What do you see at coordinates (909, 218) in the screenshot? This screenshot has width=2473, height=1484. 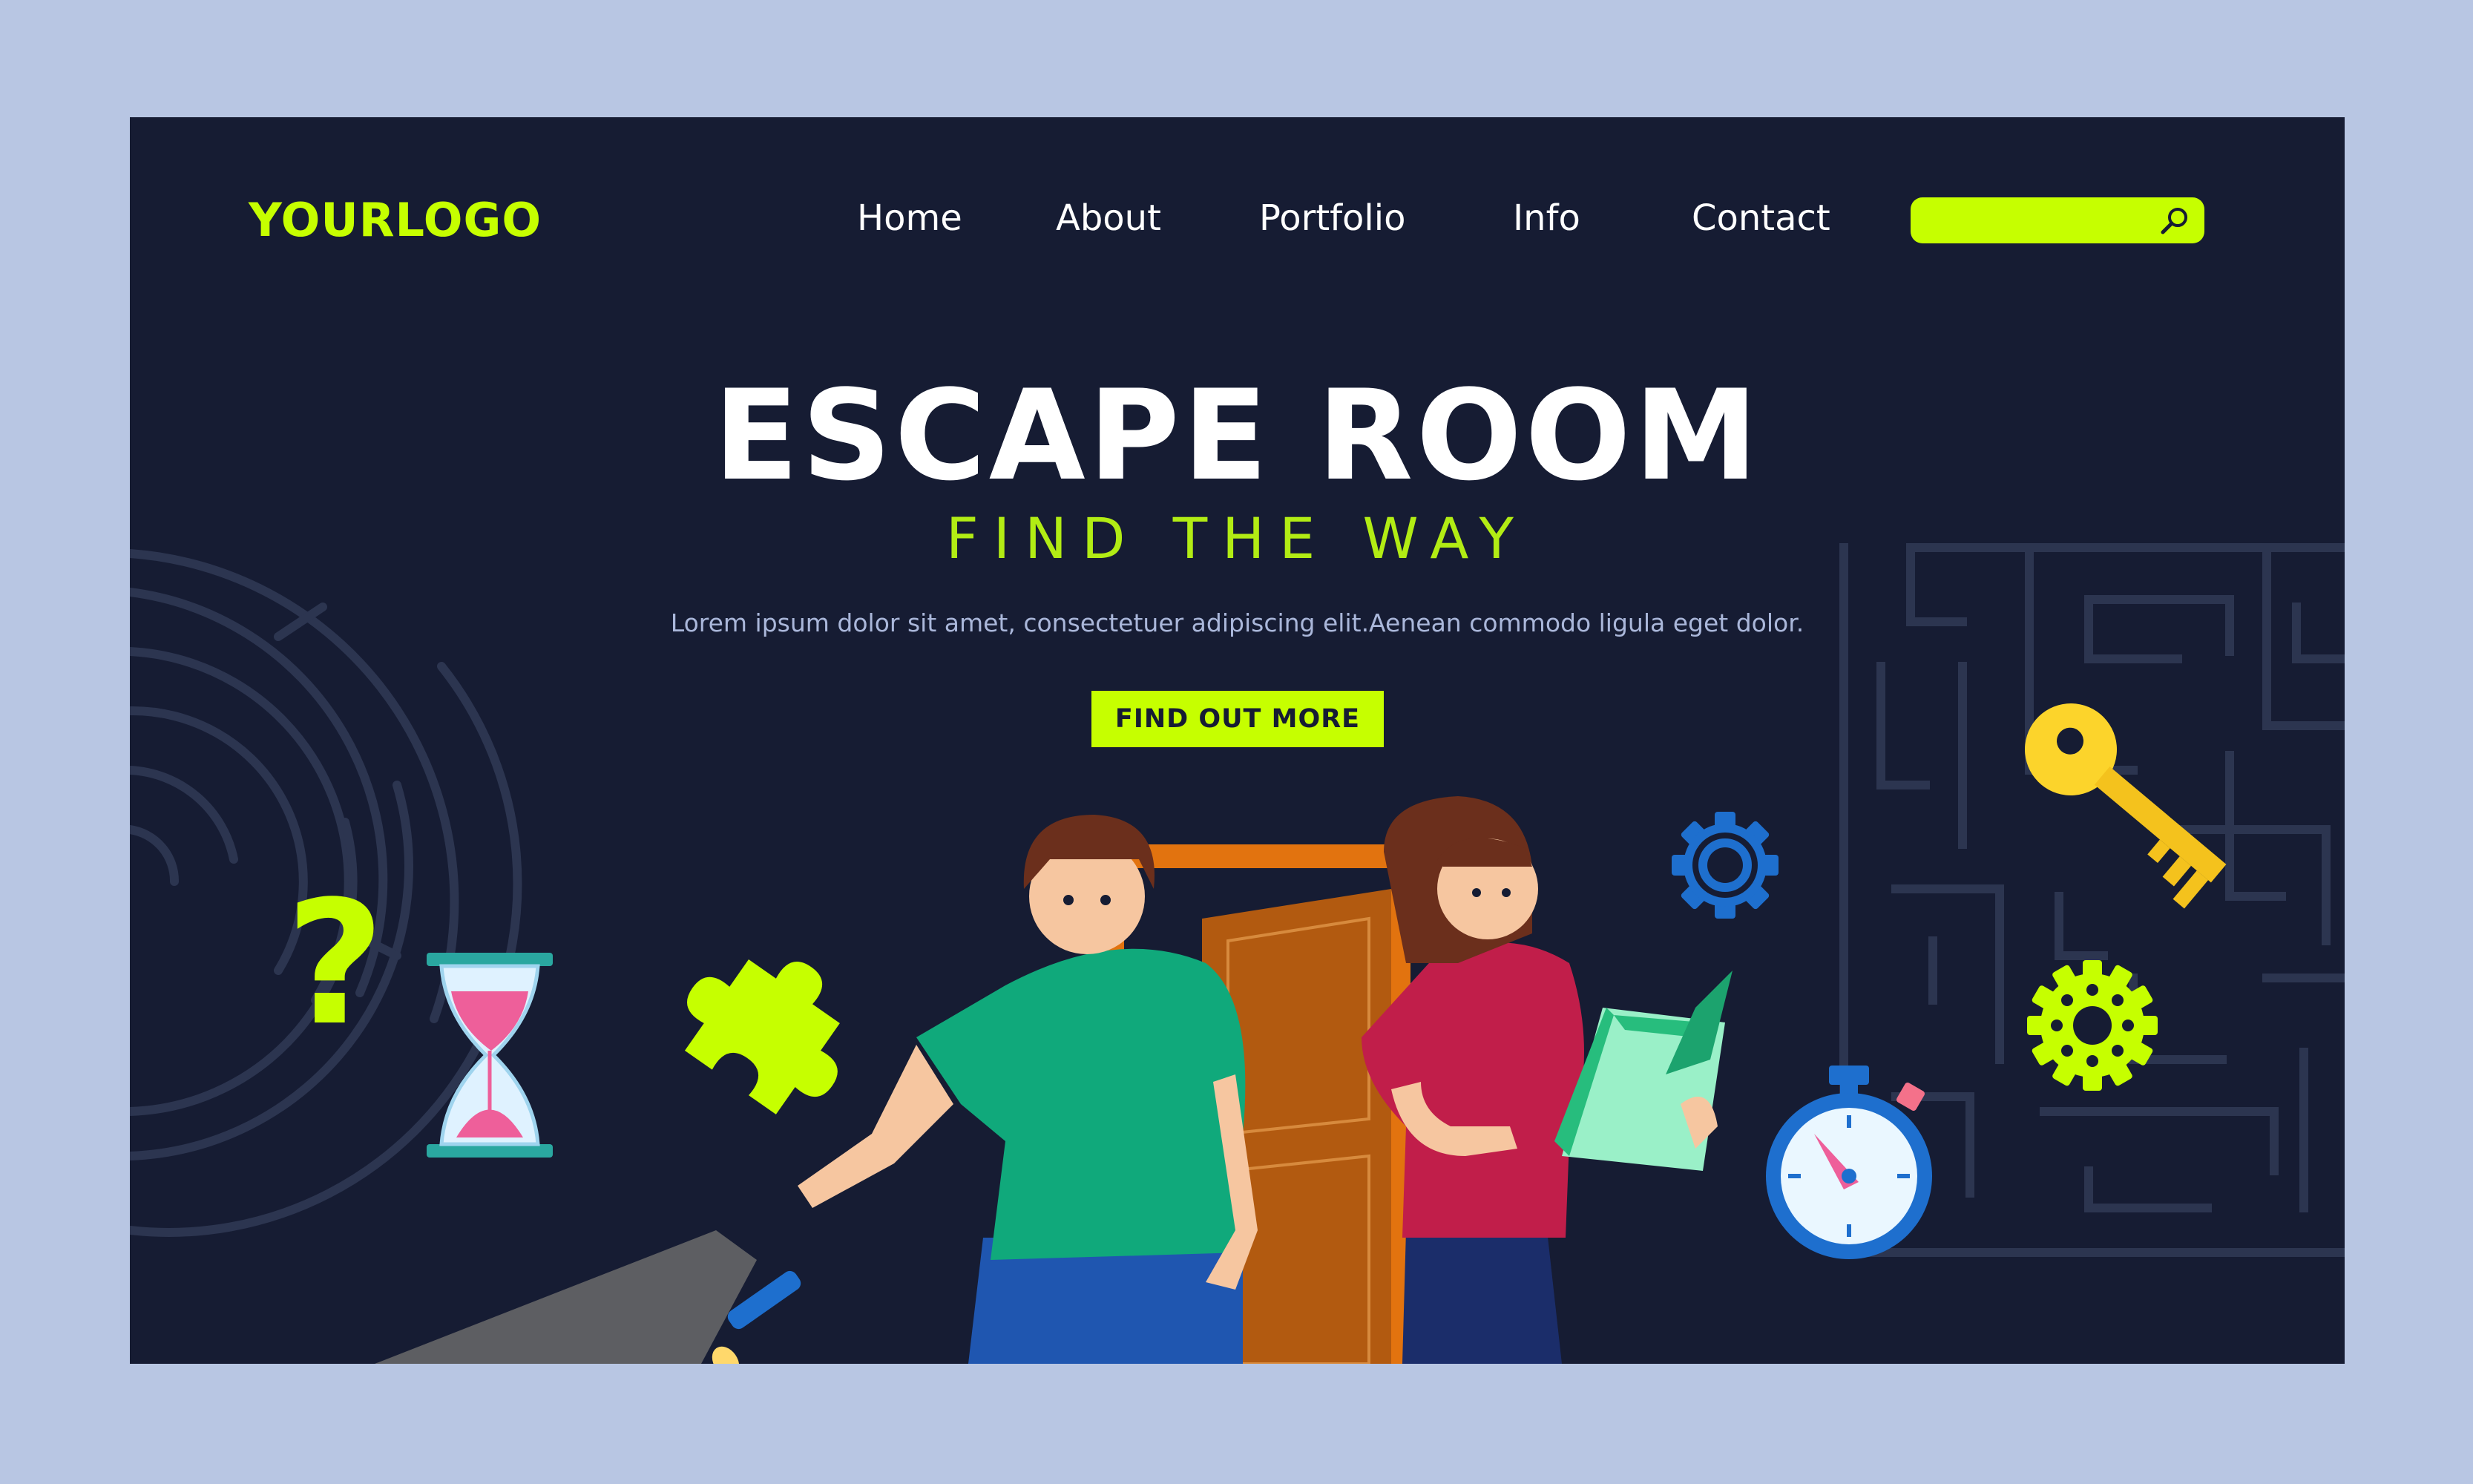 I see `nav-link-home: Home` at bounding box center [909, 218].